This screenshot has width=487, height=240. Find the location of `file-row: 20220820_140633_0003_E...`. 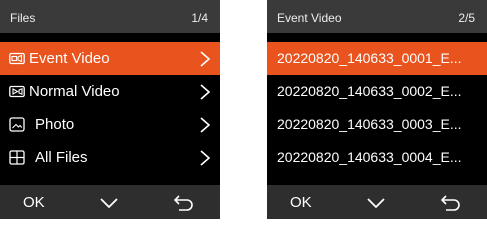

file-row: 20220820_140633_0003_E... is located at coordinates (377, 124).